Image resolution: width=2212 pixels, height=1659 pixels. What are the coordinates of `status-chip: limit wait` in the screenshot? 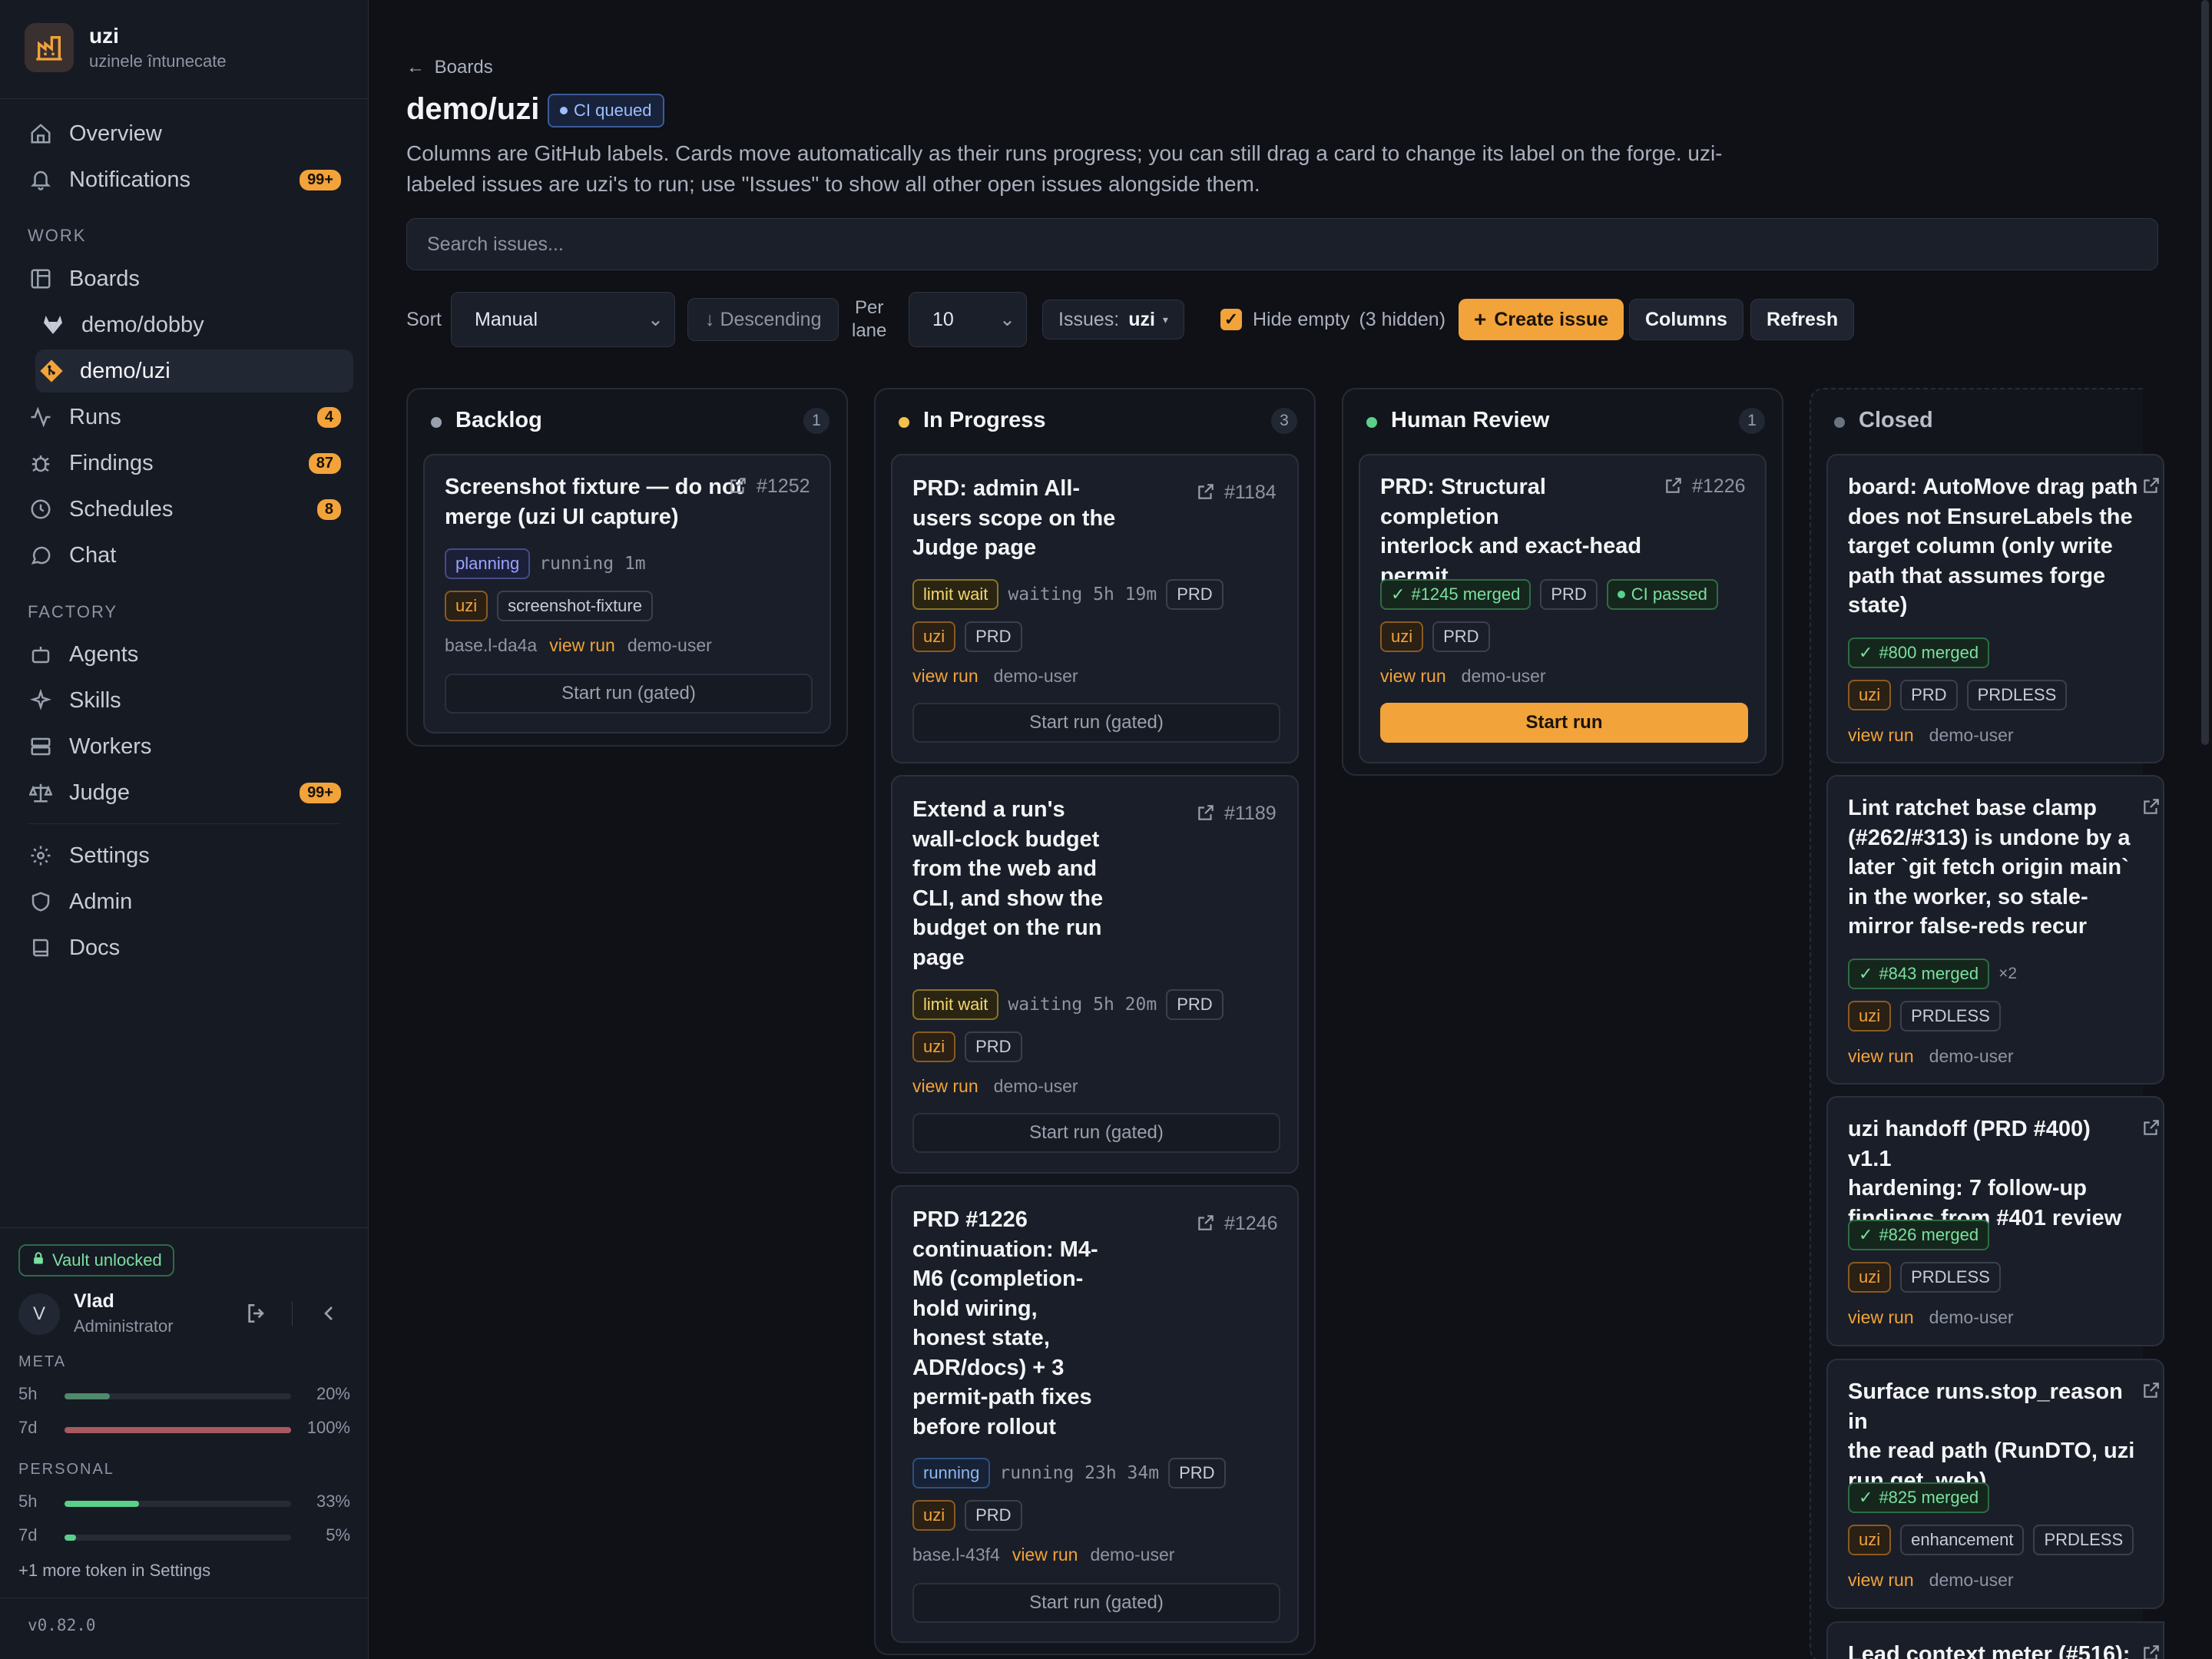 It's located at (956, 1005).